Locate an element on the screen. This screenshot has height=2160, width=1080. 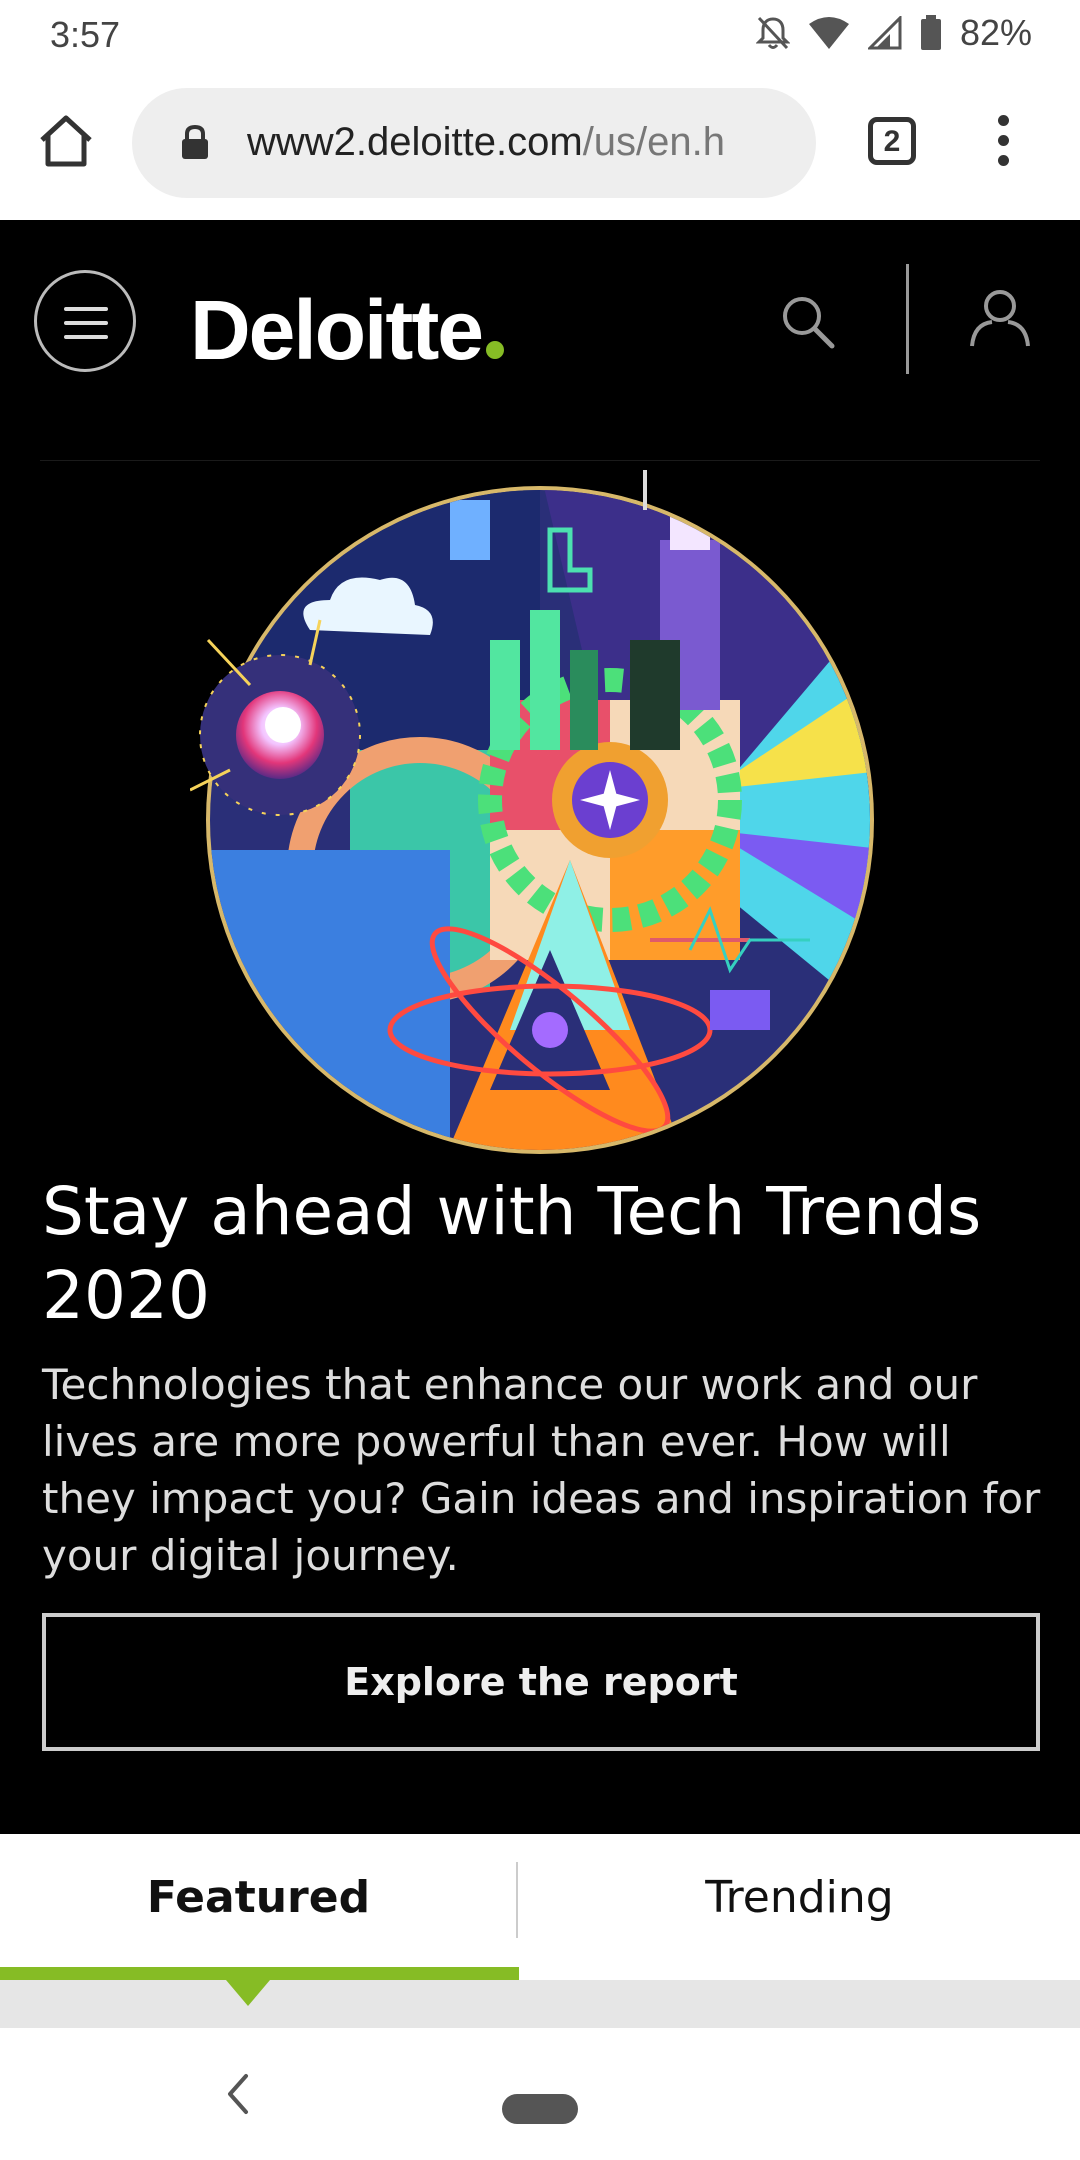
tab-divider is located at coordinates (517, 1900).